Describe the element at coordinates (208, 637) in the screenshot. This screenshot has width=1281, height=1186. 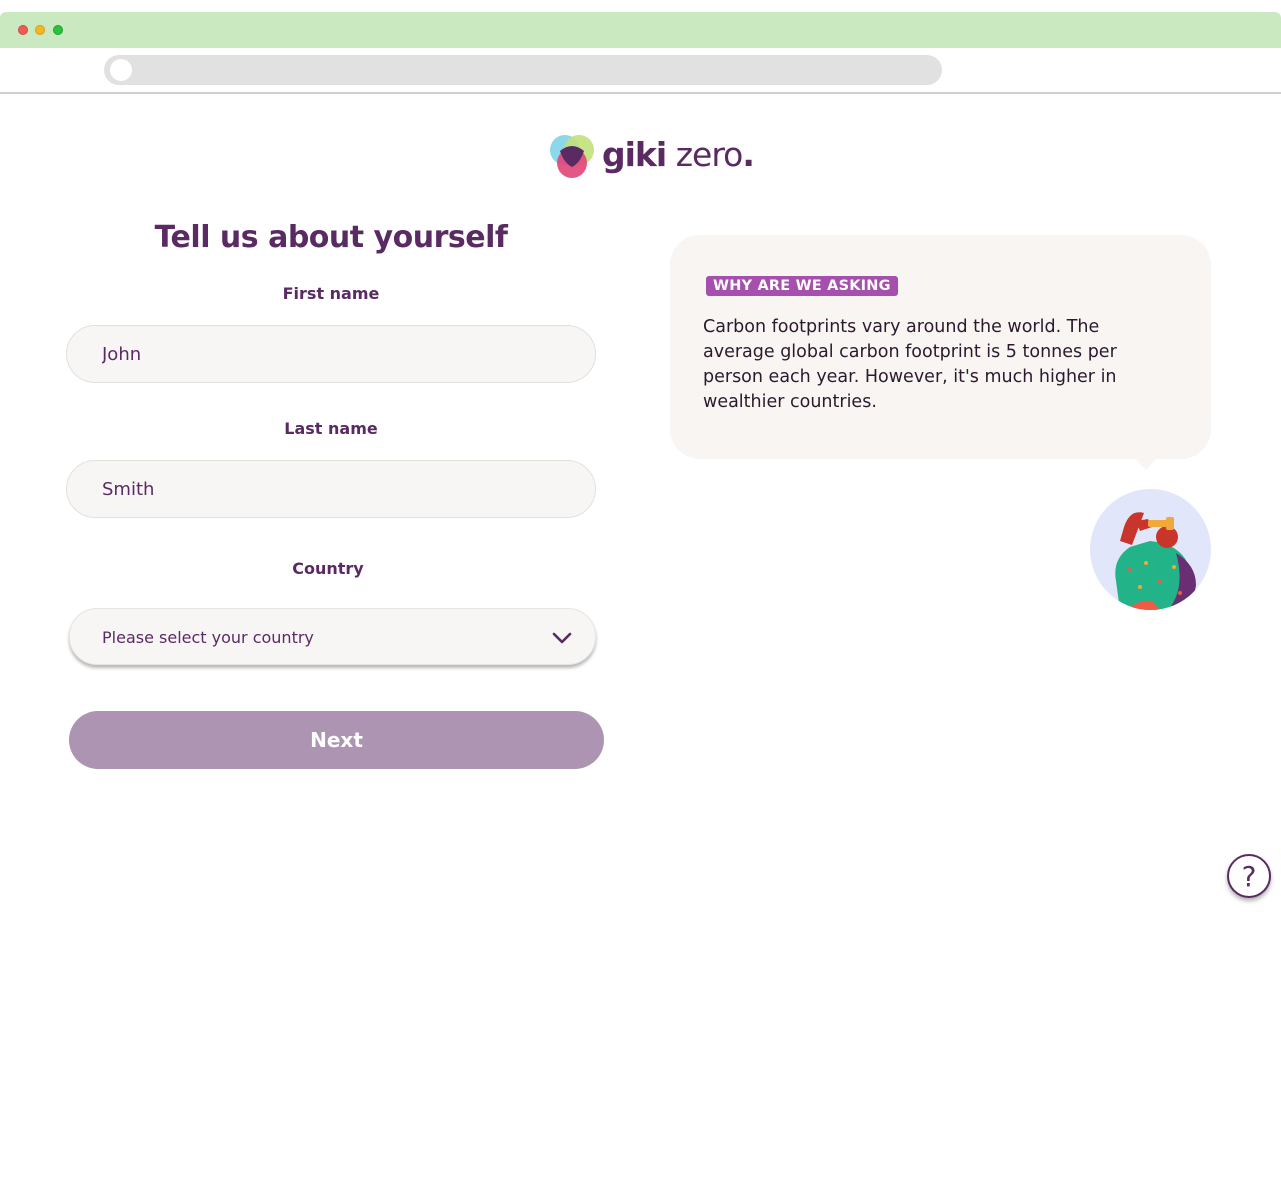
I see `country-select-value: Please select your country` at that location.